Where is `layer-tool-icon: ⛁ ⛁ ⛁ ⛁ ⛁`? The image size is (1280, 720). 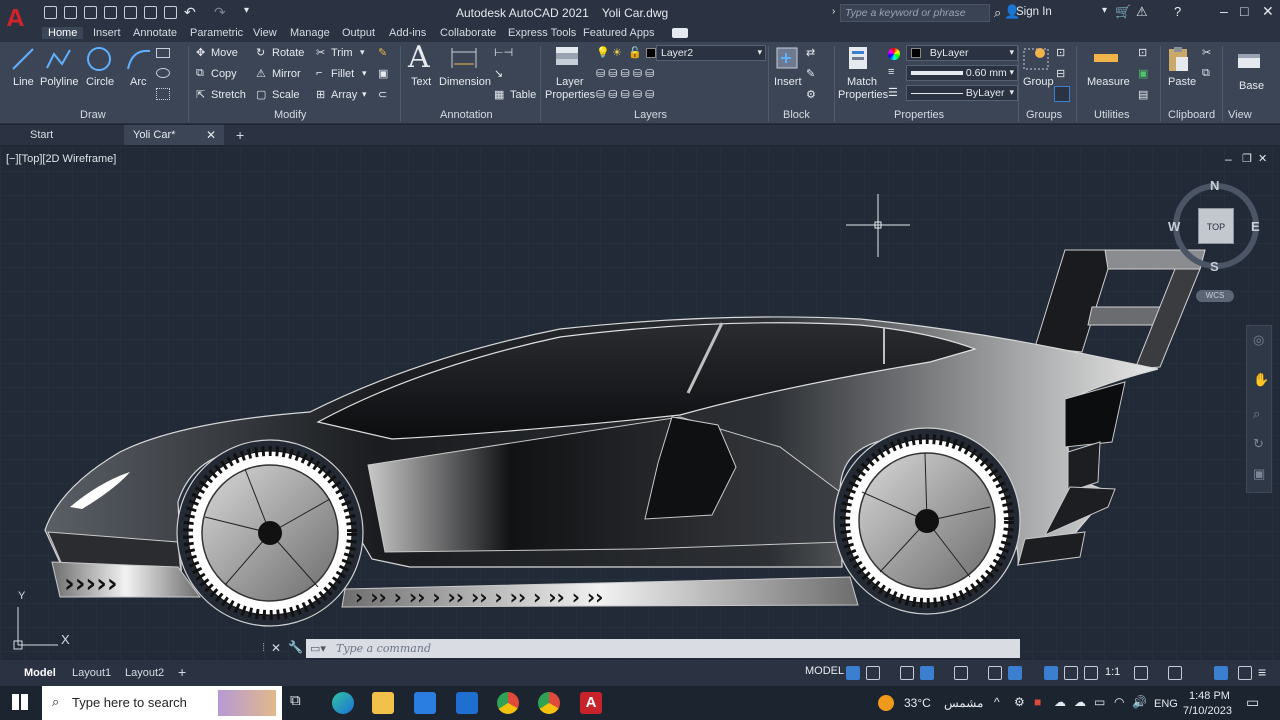 layer-tool-icon: ⛁ ⛁ ⛁ ⛁ ⛁ is located at coordinates (625, 73).